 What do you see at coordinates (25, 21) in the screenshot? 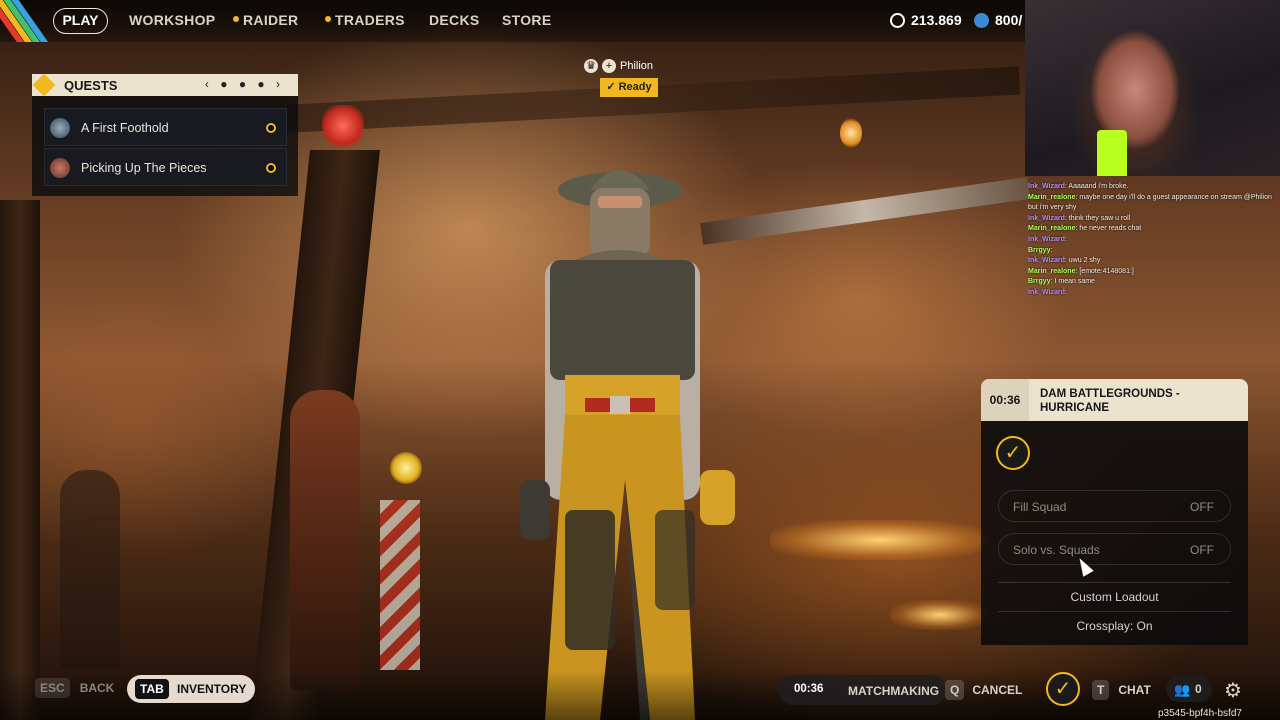
I see `brand-stripes` at bounding box center [25, 21].